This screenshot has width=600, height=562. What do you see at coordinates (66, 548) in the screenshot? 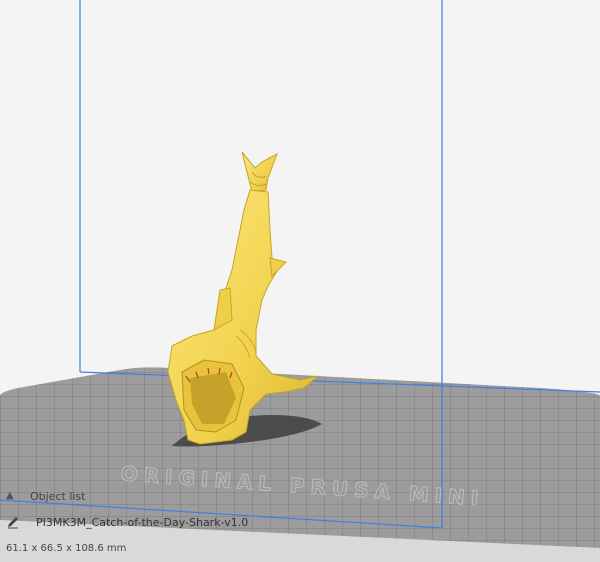
I see `dimensions-text: 61.1 x 66.5 x 108.6 mm` at bounding box center [66, 548].